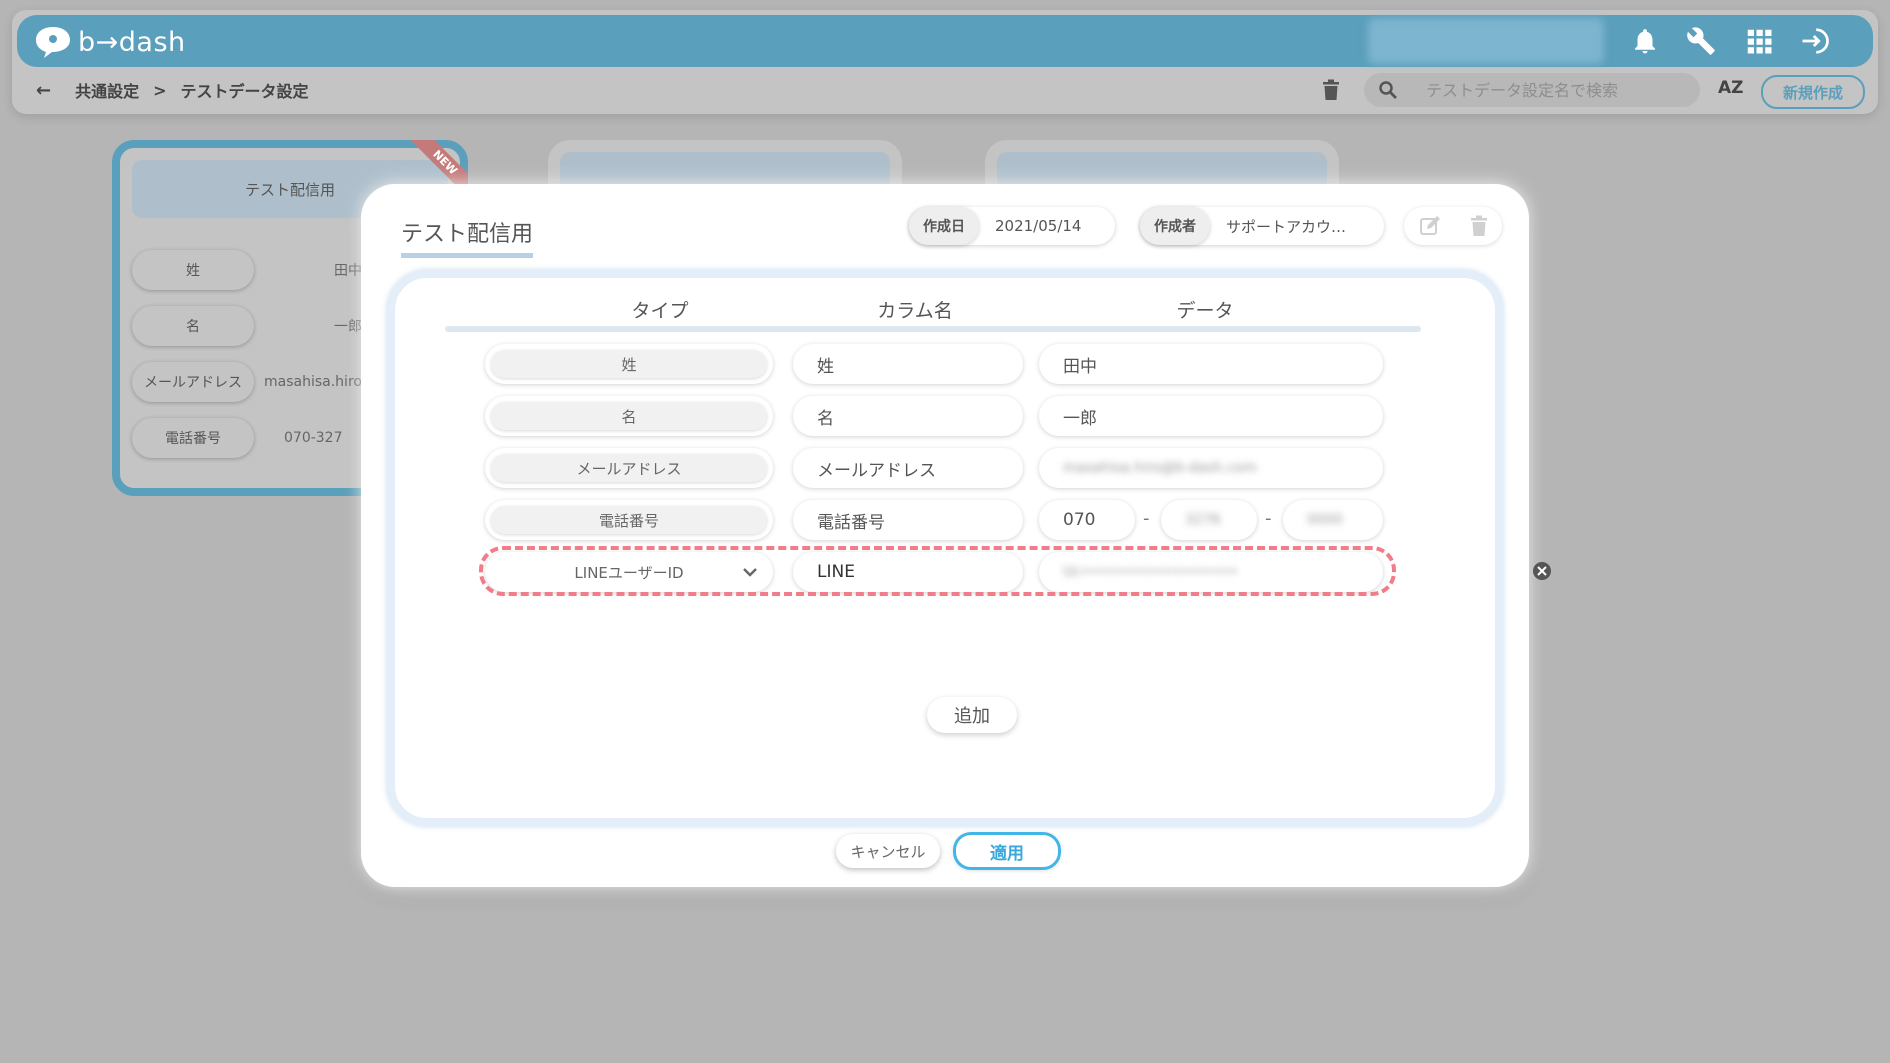 This screenshot has width=1890, height=1063. Describe the element at coordinates (908, 364) in the screenshot. I see `column-name-input: 姓` at that location.